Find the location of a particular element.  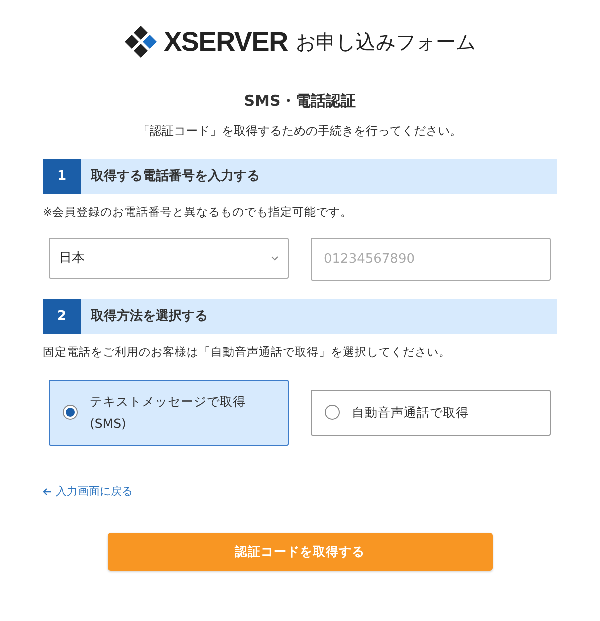

chevron-down-icon is located at coordinates (275, 259).